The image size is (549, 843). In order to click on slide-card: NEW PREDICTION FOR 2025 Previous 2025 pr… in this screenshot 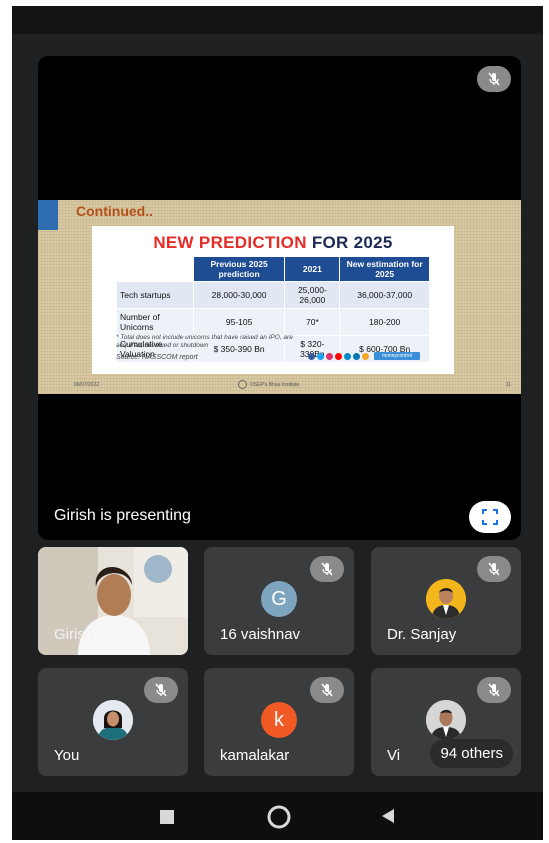, I will do `click(273, 300)`.